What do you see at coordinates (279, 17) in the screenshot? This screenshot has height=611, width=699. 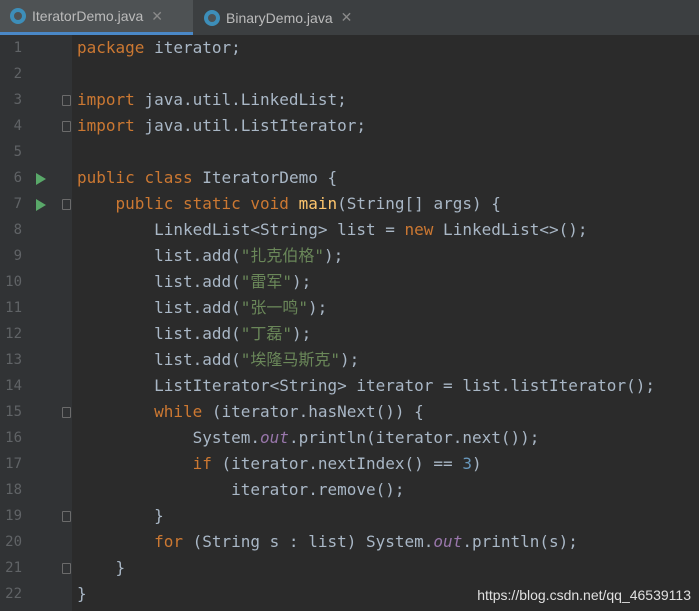 I see `tab-label: BinaryDemo.java` at bounding box center [279, 17].